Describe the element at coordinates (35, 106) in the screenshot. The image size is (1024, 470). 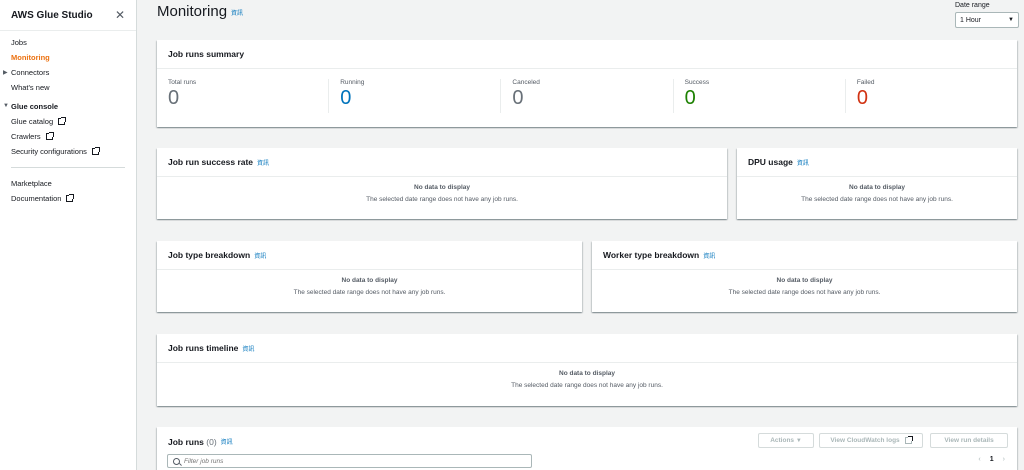
I see `section-label: Glue console` at that location.